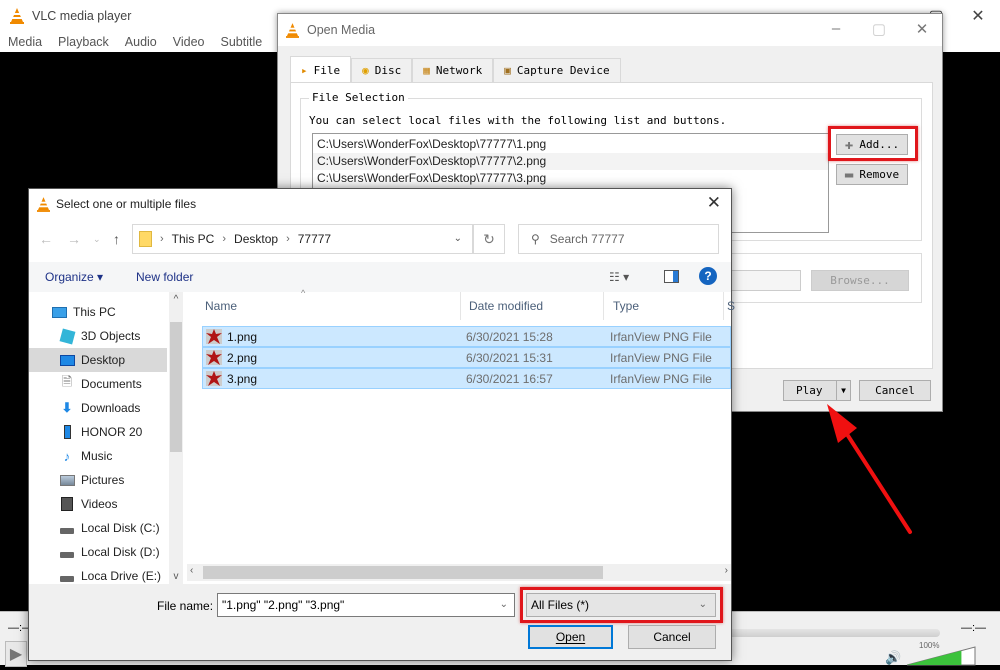 This screenshot has height=670, width=1000. I want to click on vlc-title: VLC media player, so click(82, 15).